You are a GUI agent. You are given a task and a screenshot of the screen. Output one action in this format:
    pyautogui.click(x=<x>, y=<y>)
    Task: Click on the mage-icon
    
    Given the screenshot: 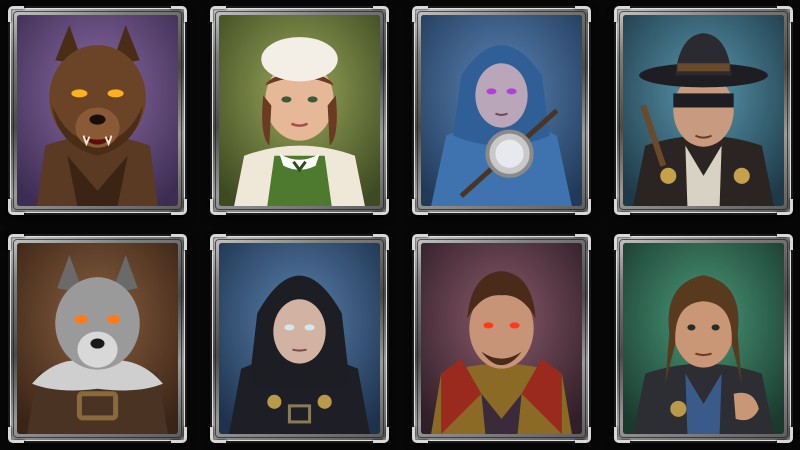 What is the action you would take?
    pyautogui.click(x=501, y=110)
    